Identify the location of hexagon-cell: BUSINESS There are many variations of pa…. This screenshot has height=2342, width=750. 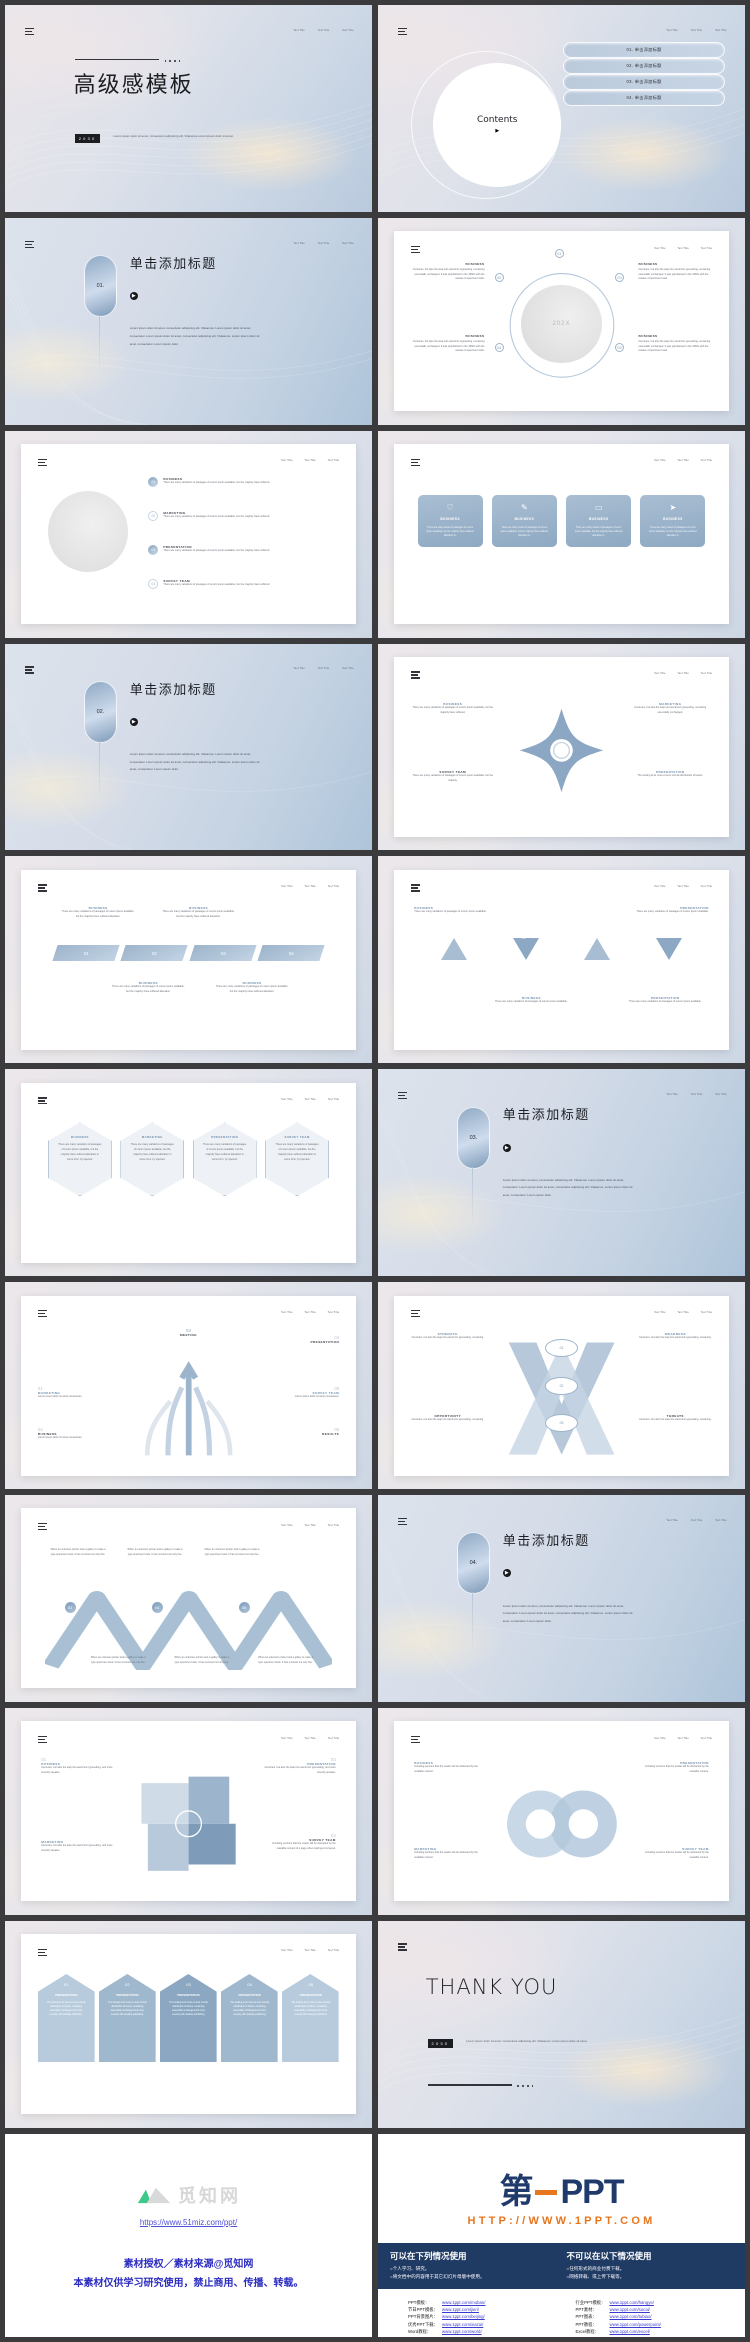
(79, 1159).